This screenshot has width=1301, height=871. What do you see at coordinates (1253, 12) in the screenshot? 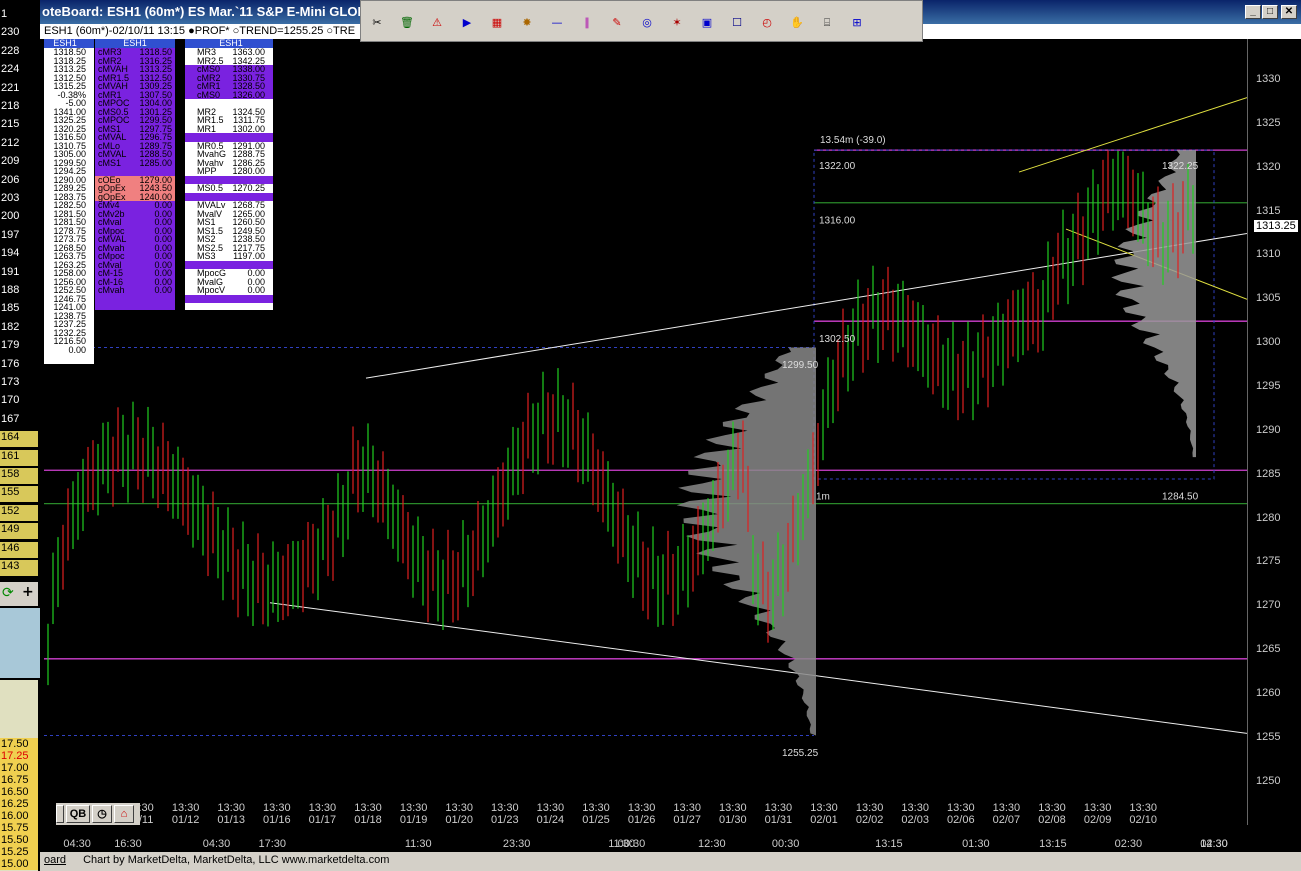
I see `minimize-button: _` at bounding box center [1253, 12].